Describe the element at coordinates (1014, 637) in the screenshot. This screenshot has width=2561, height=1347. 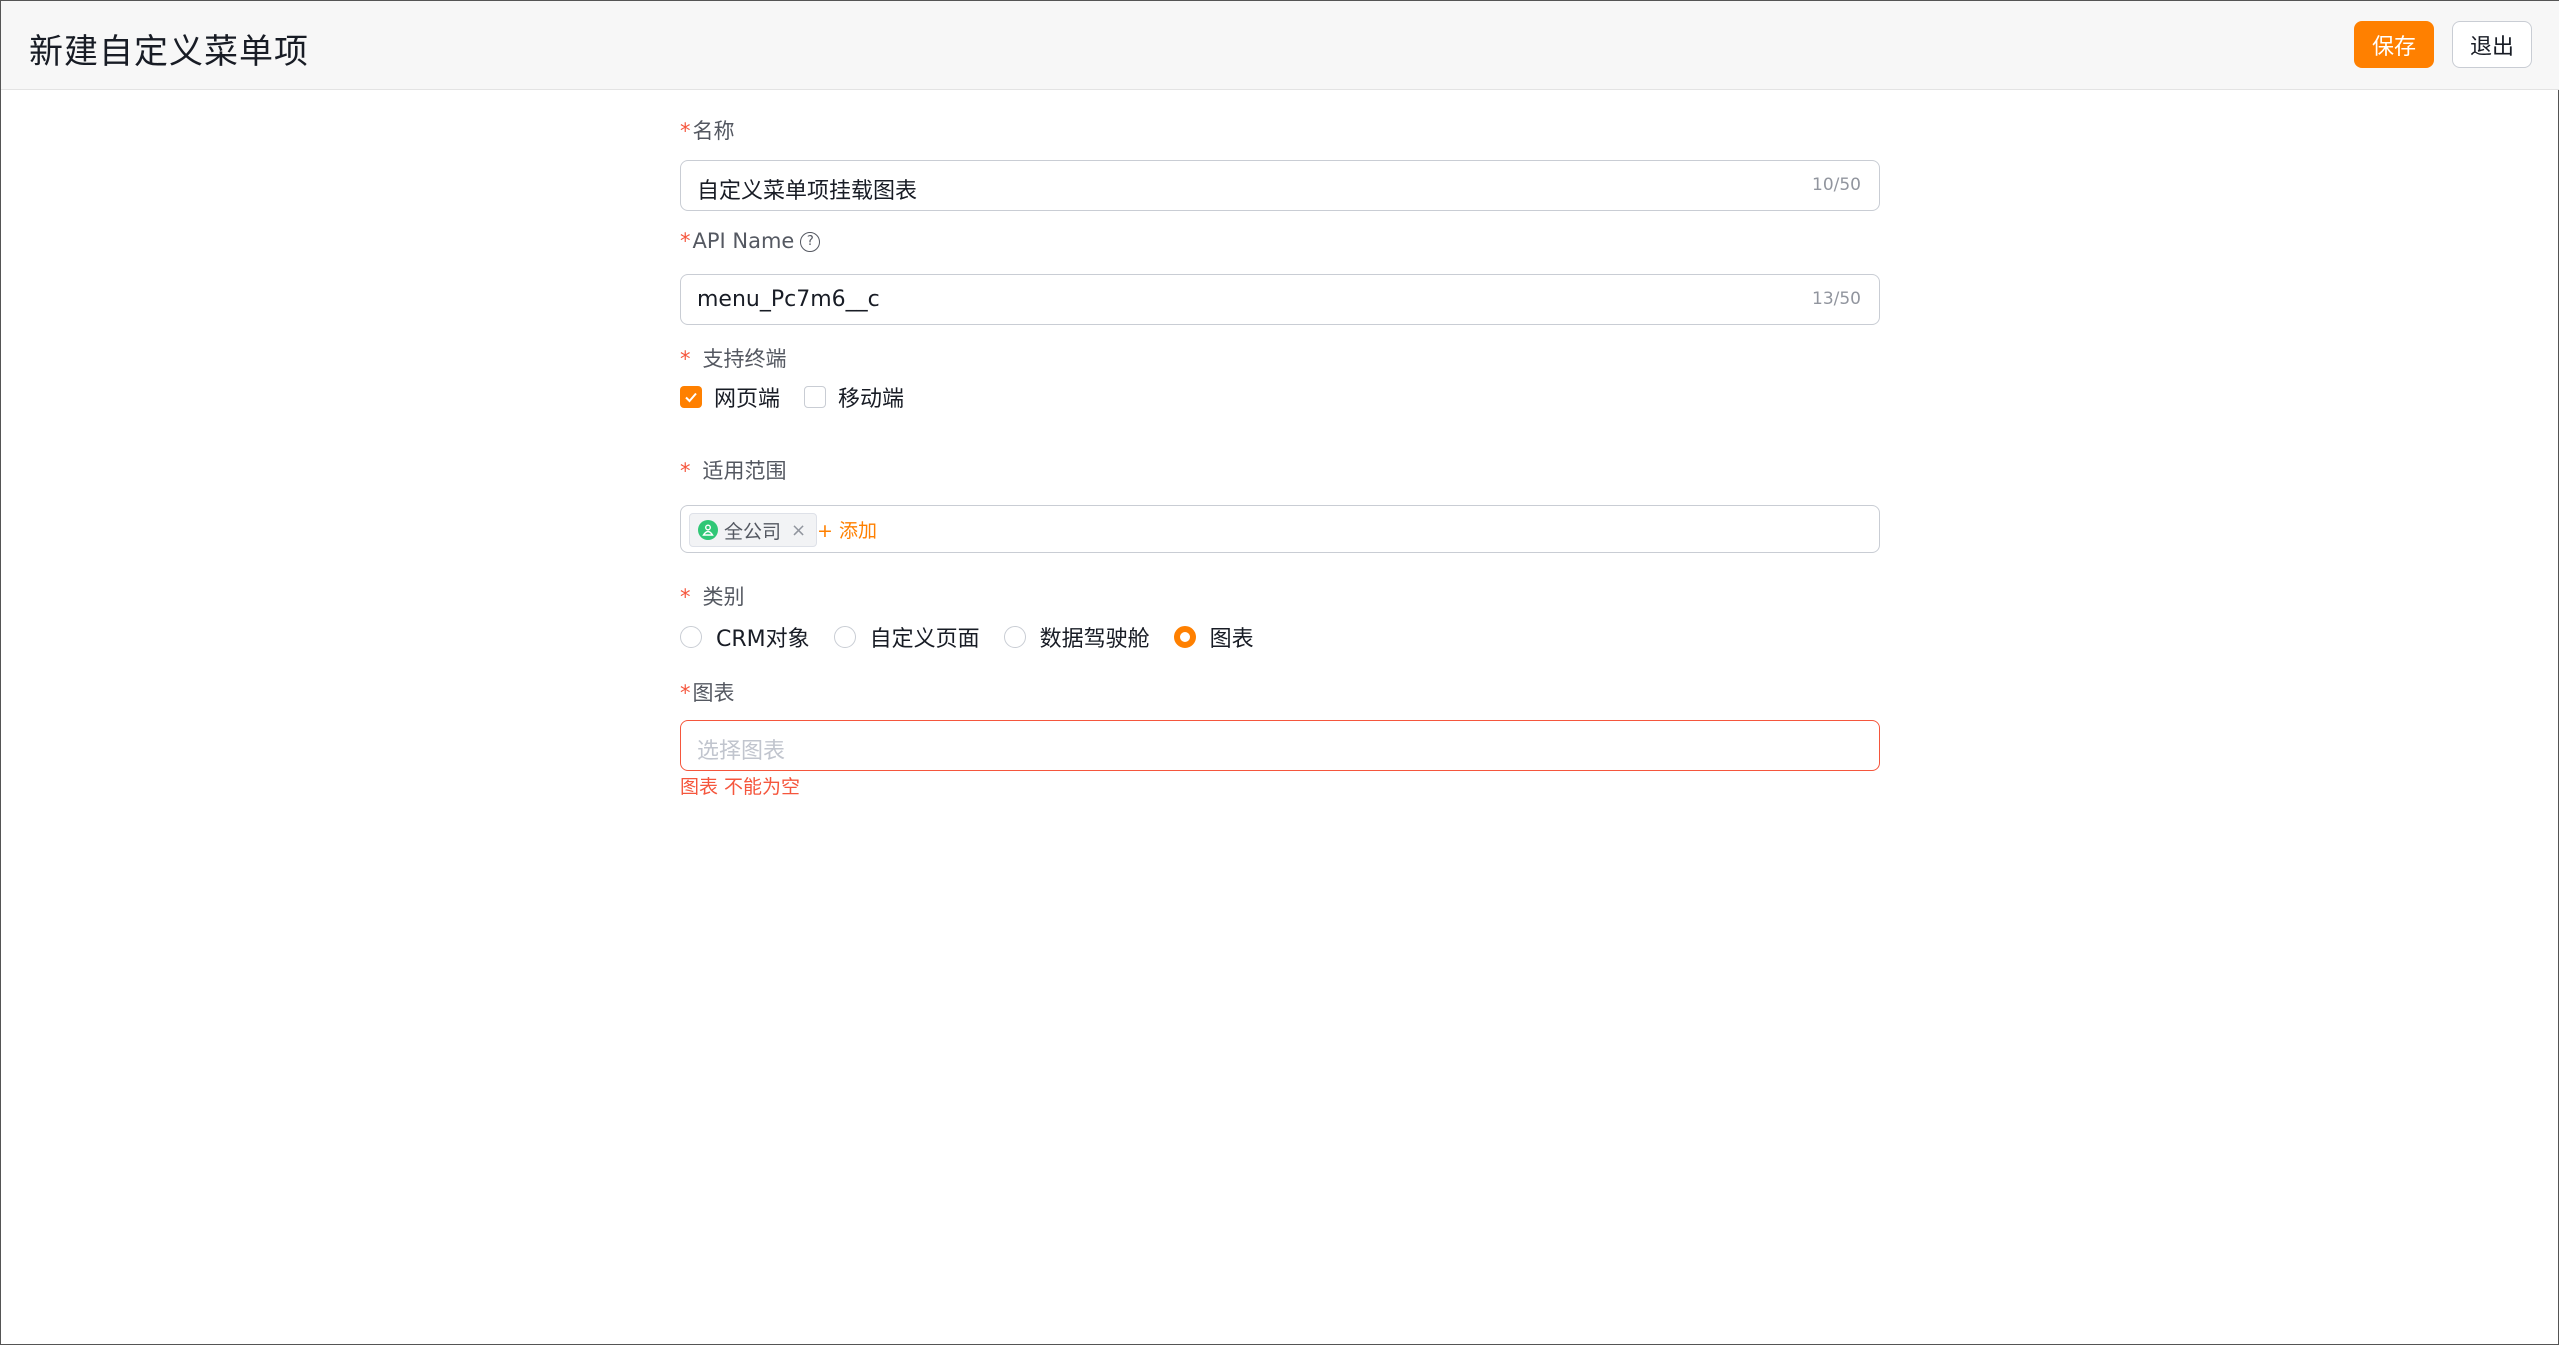
I see `radio-dashboard` at that location.